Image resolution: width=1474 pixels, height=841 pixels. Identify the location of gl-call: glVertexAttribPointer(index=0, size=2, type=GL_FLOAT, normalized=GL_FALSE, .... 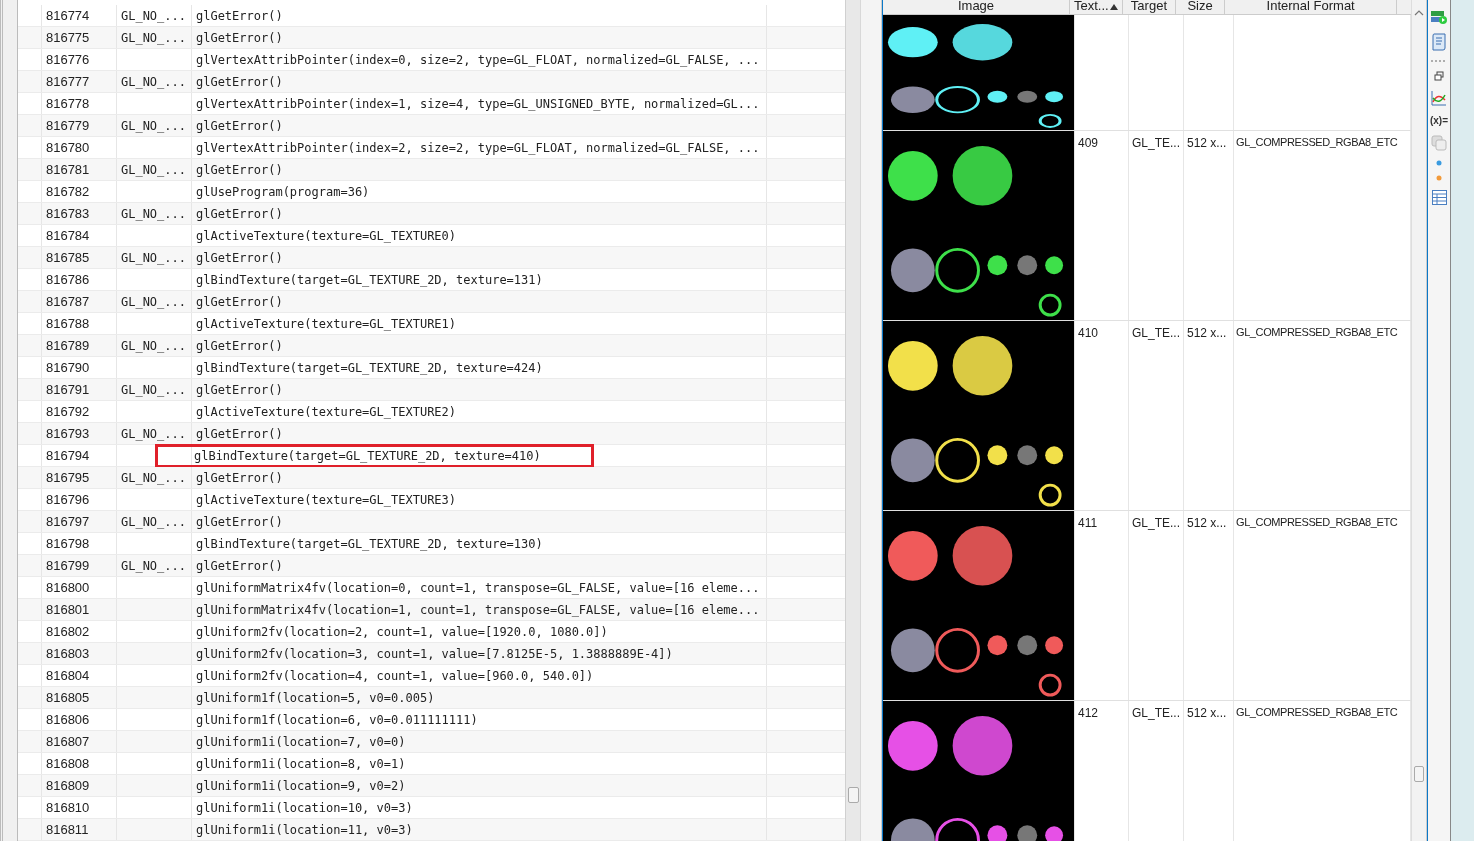
(477, 59).